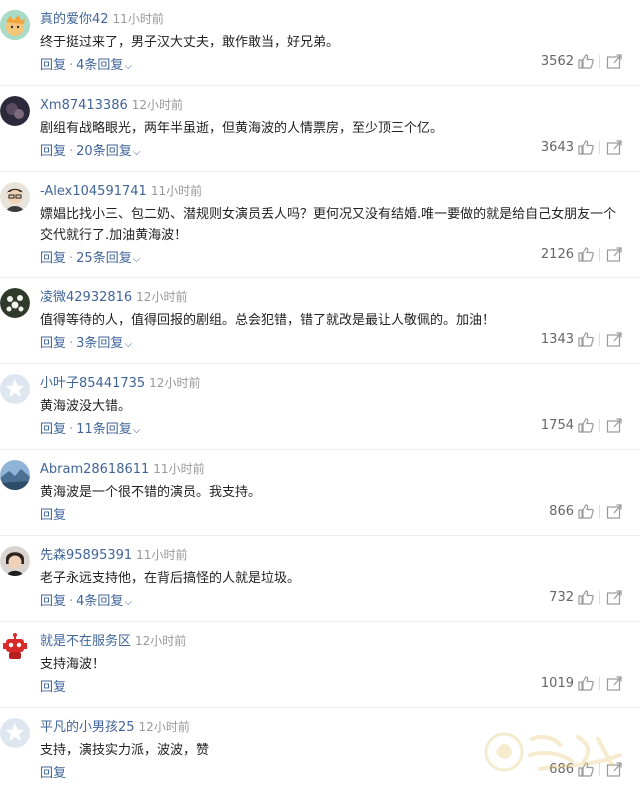 This screenshot has height=790, width=640. I want to click on comment-stats: 866, so click(585, 511).